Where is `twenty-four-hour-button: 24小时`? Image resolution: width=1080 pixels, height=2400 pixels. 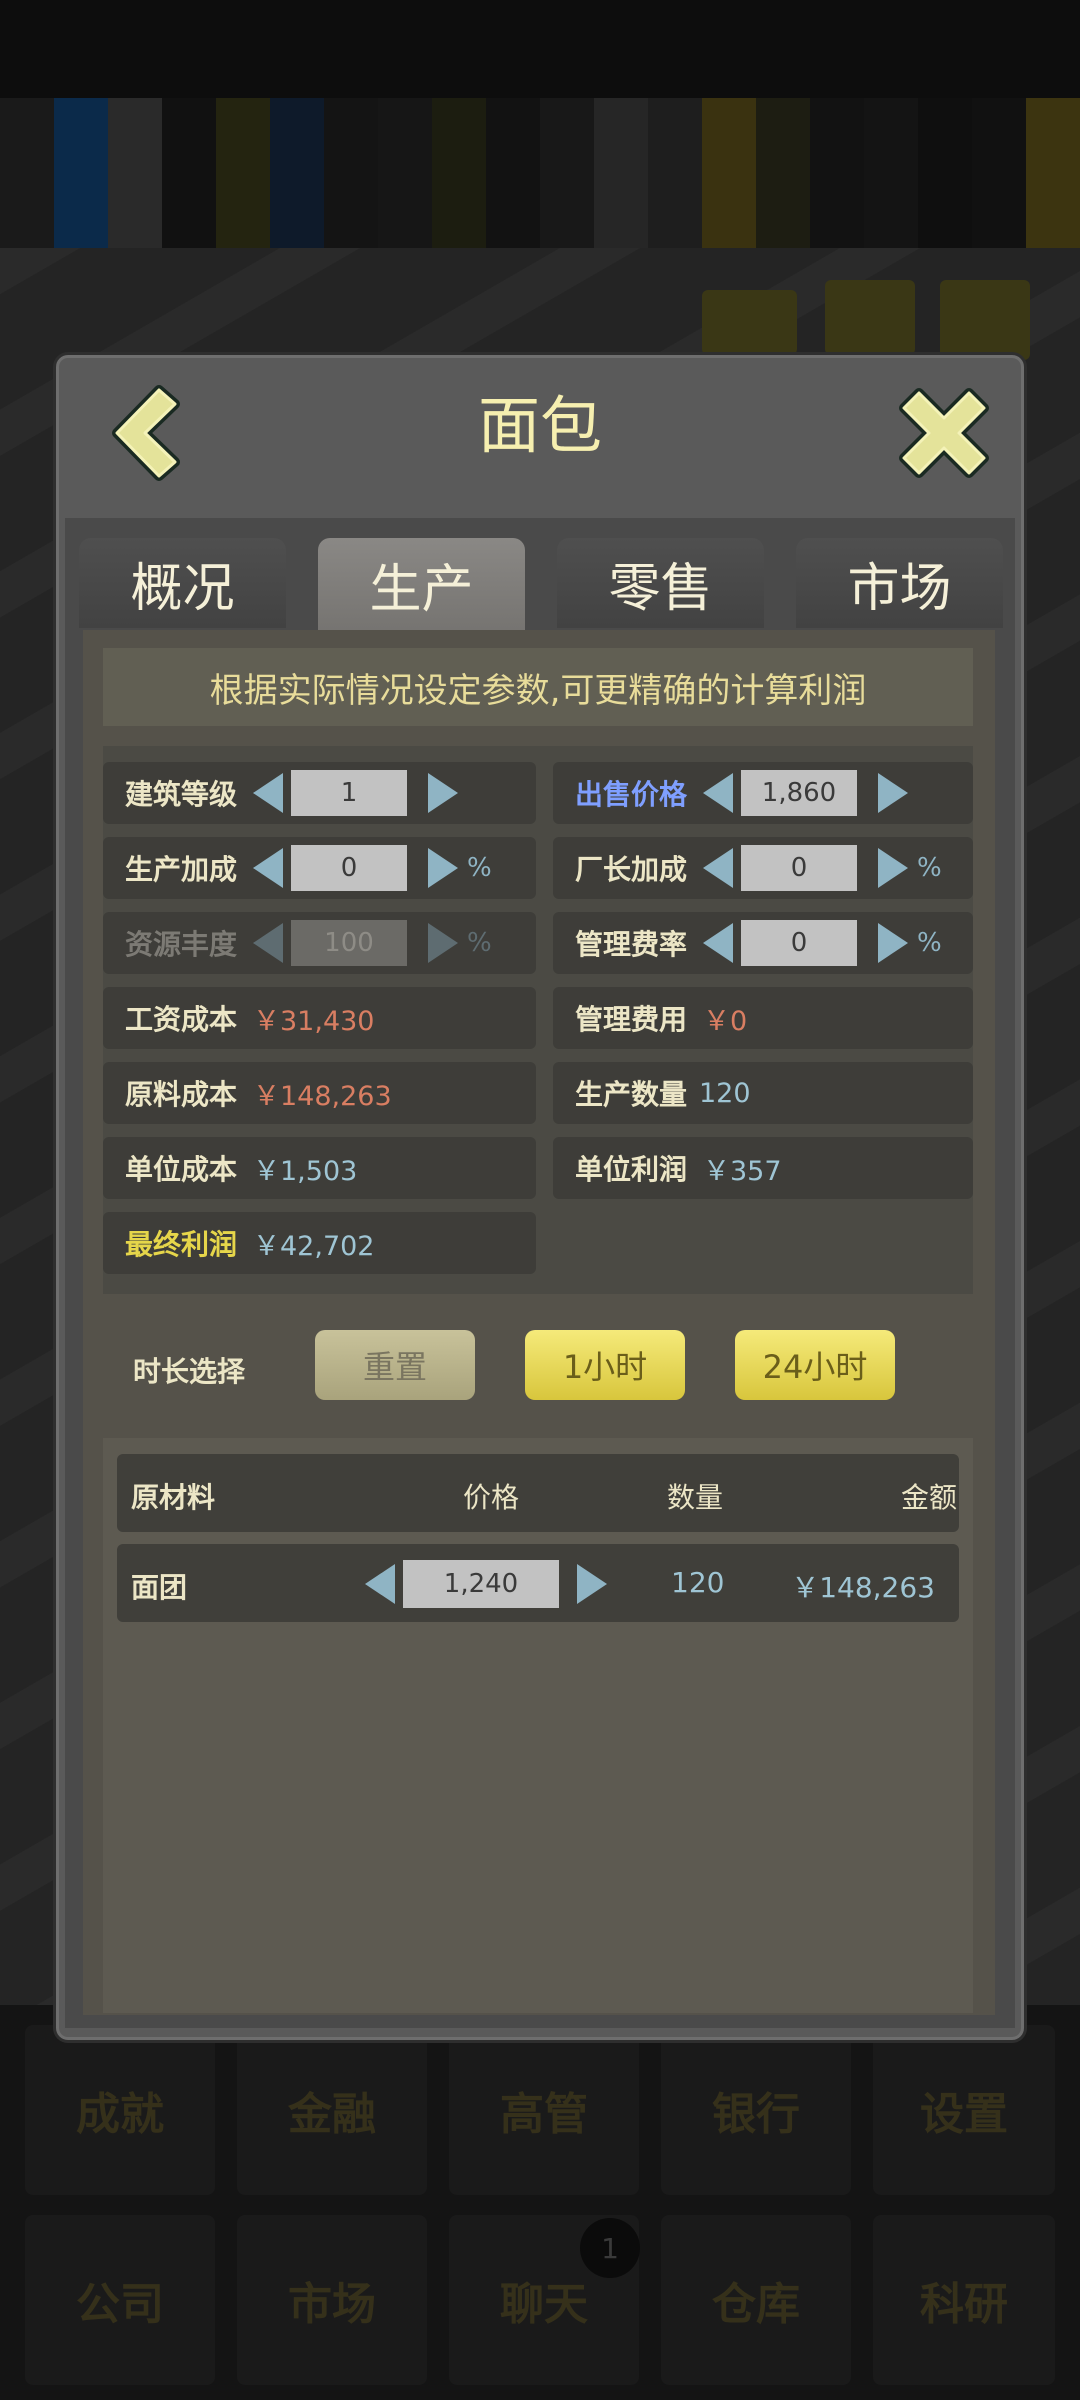
twenty-four-hour-button: 24小时 is located at coordinates (815, 1365).